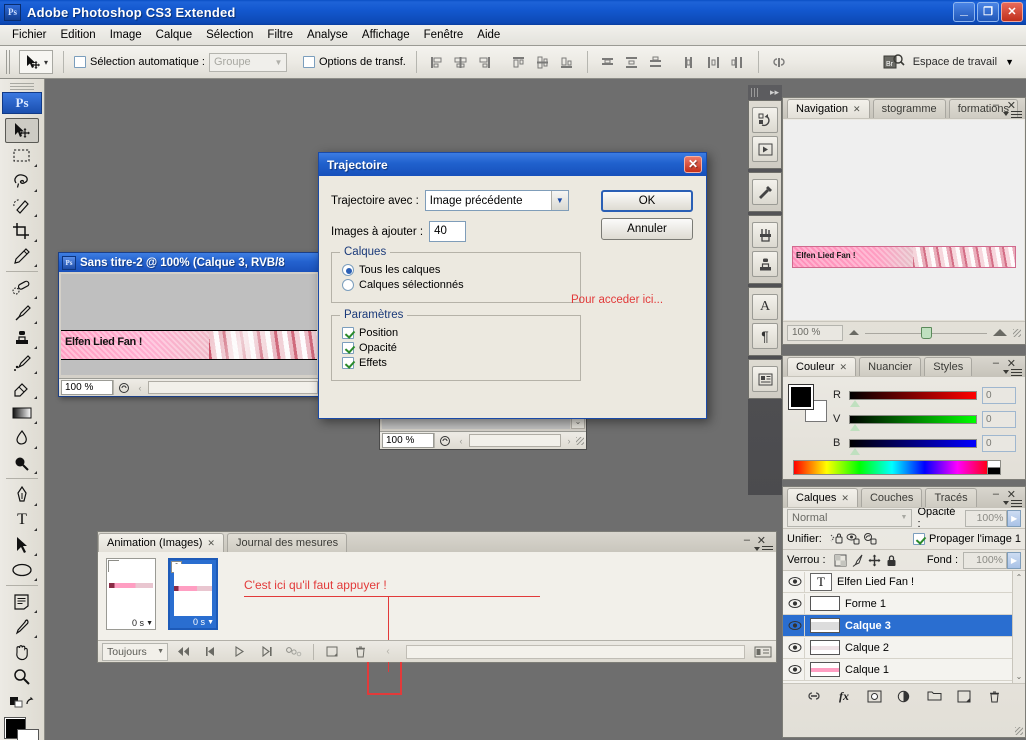 The width and height of the screenshot is (1026, 740). Describe the element at coordinates (967, 539) in the screenshot. I see `propagate-frame-checkbox-group: Propager l'image 1` at that location.